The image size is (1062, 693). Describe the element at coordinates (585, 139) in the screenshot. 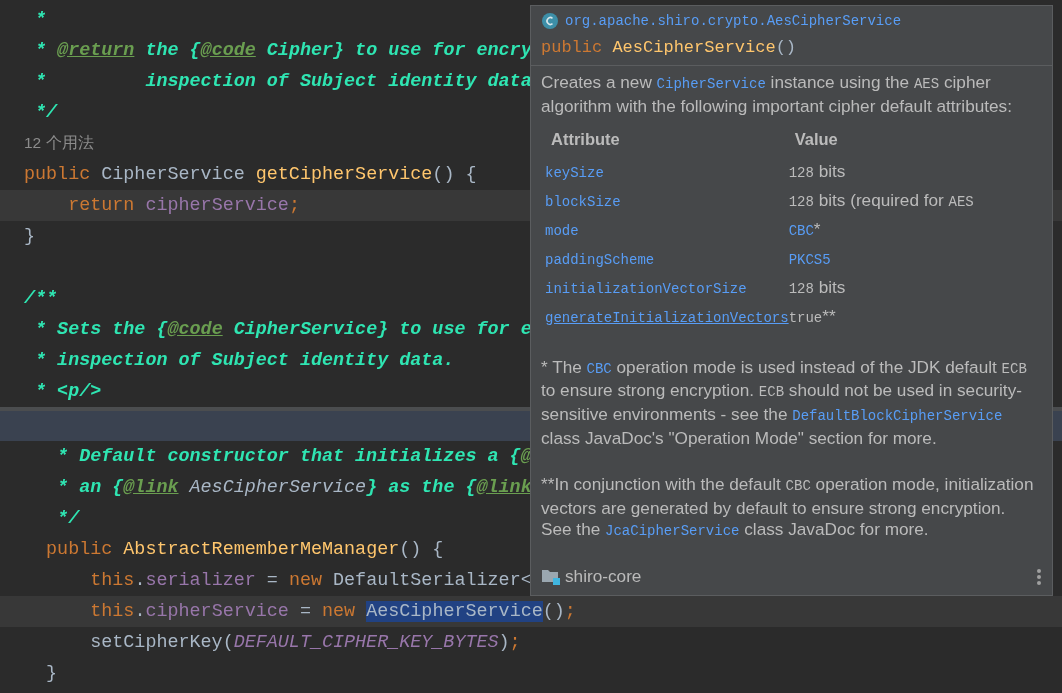

I see `column-header: Attribute` at that location.